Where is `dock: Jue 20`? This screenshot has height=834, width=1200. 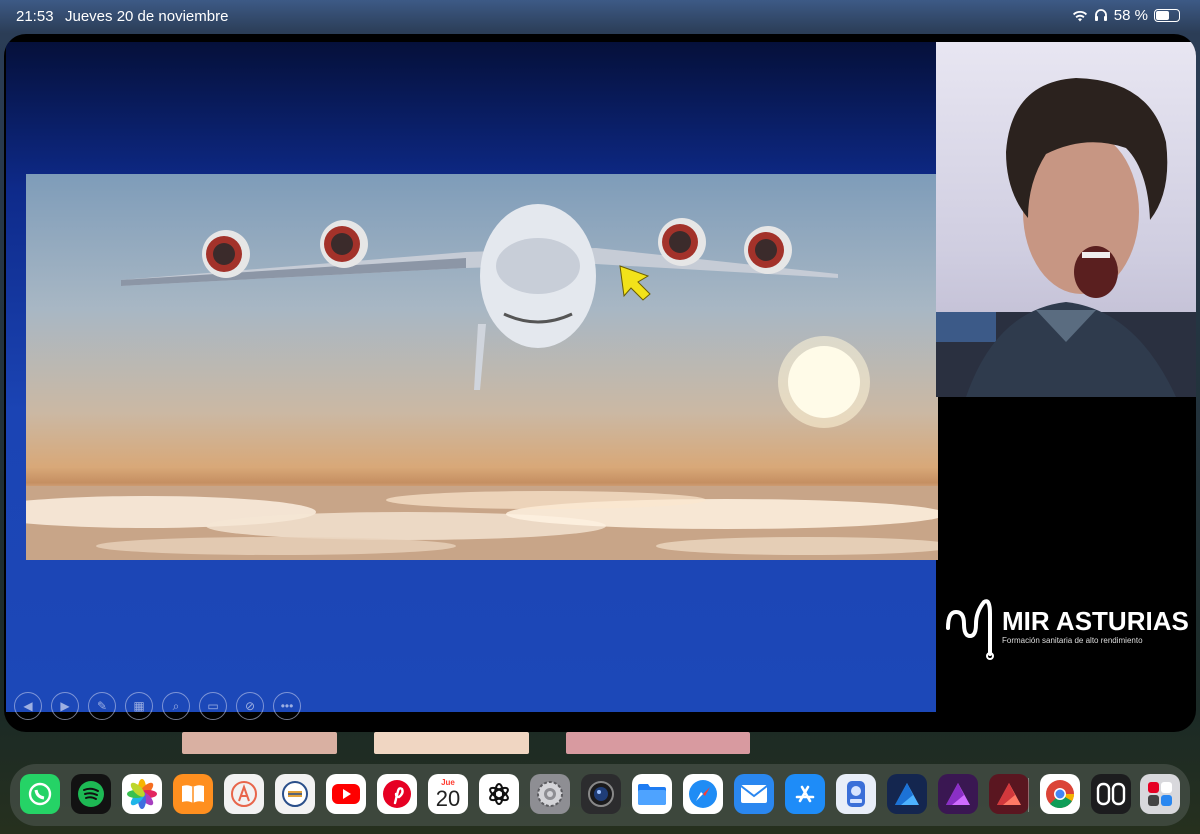
dock: Jue 20 is located at coordinates (600, 795).